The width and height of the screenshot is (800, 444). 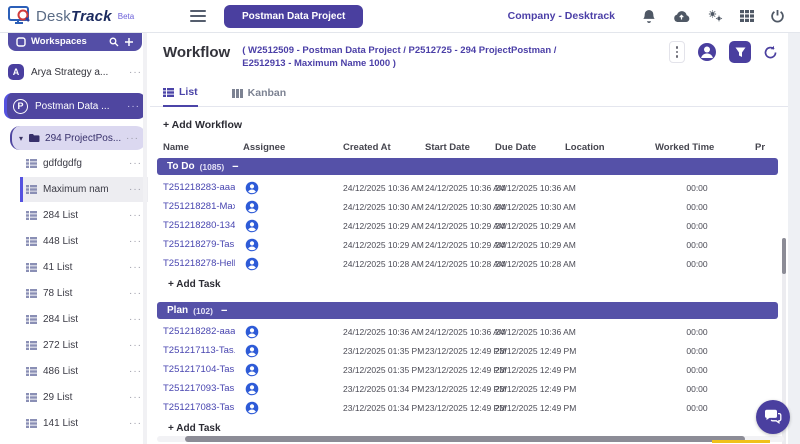 I want to click on column-header: Start Date, so click(x=452, y=147).